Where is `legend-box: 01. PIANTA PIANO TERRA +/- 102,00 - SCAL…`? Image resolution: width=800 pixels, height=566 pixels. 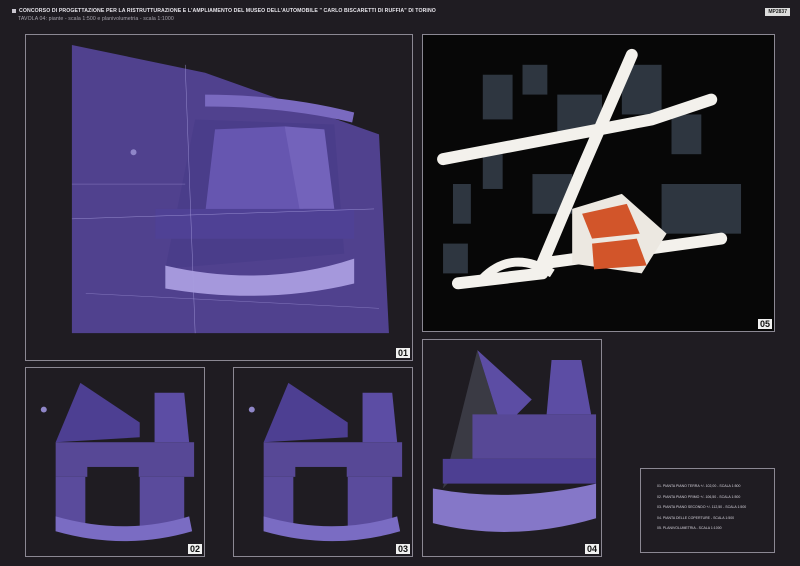
legend-box: 01. PIANTA PIANO TERRA +/- 102,00 - SCAL… is located at coordinates (707, 510).